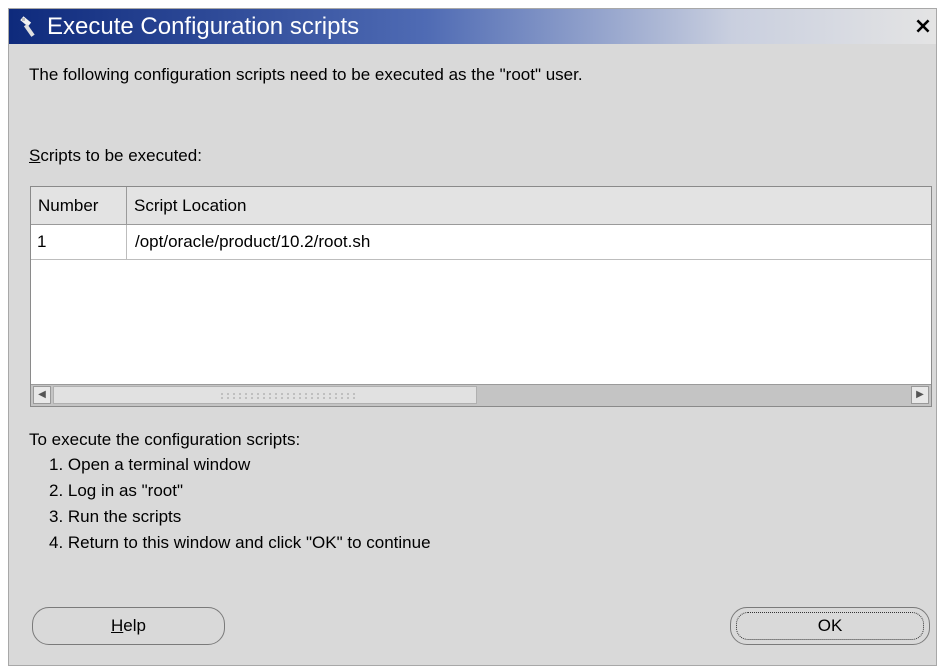 The height and width of the screenshot is (670, 941). What do you see at coordinates (79, 205) in the screenshot?
I see `column-header-number: Number` at bounding box center [79, 205].